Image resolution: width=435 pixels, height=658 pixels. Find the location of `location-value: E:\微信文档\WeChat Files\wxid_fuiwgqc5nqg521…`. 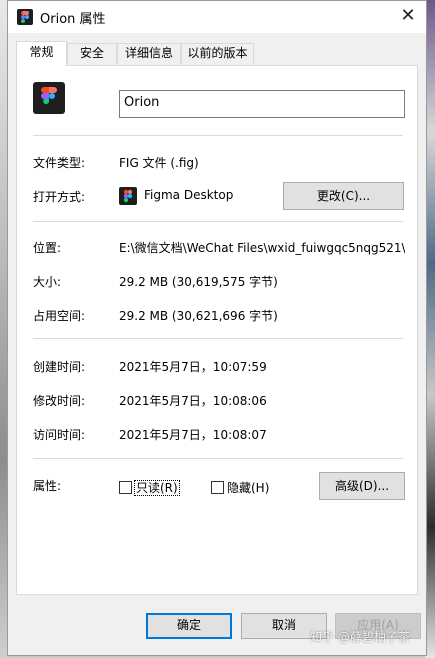

location-value: E:\微信文档\WeChat Files\wxid_fuiwgqc5nqg521… is located at coordinates (262, 247).